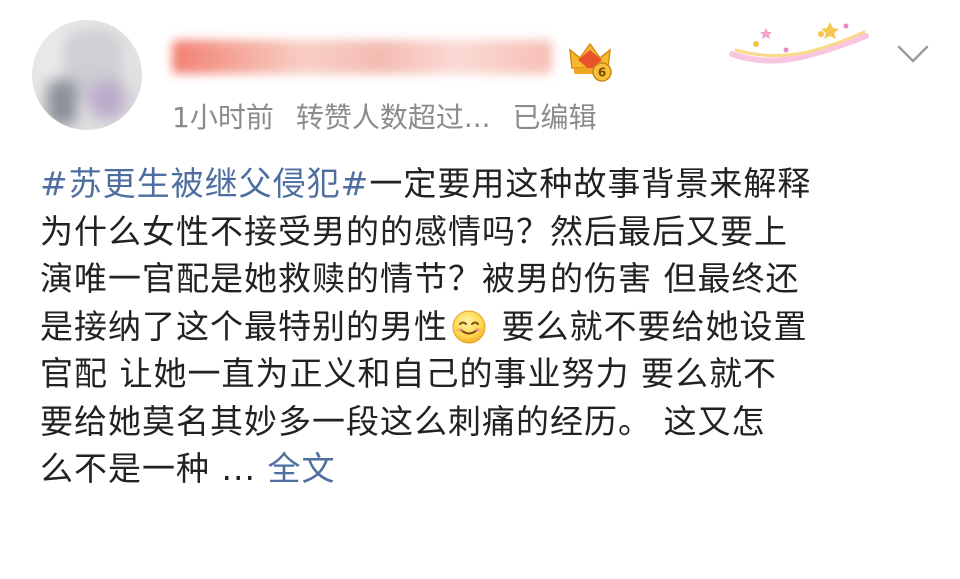 The height and width of the screenshot is (579, 960). Describe the element at coordinates (223, 117) in the screenshot. I see `post-time: 1小时前` at that location.